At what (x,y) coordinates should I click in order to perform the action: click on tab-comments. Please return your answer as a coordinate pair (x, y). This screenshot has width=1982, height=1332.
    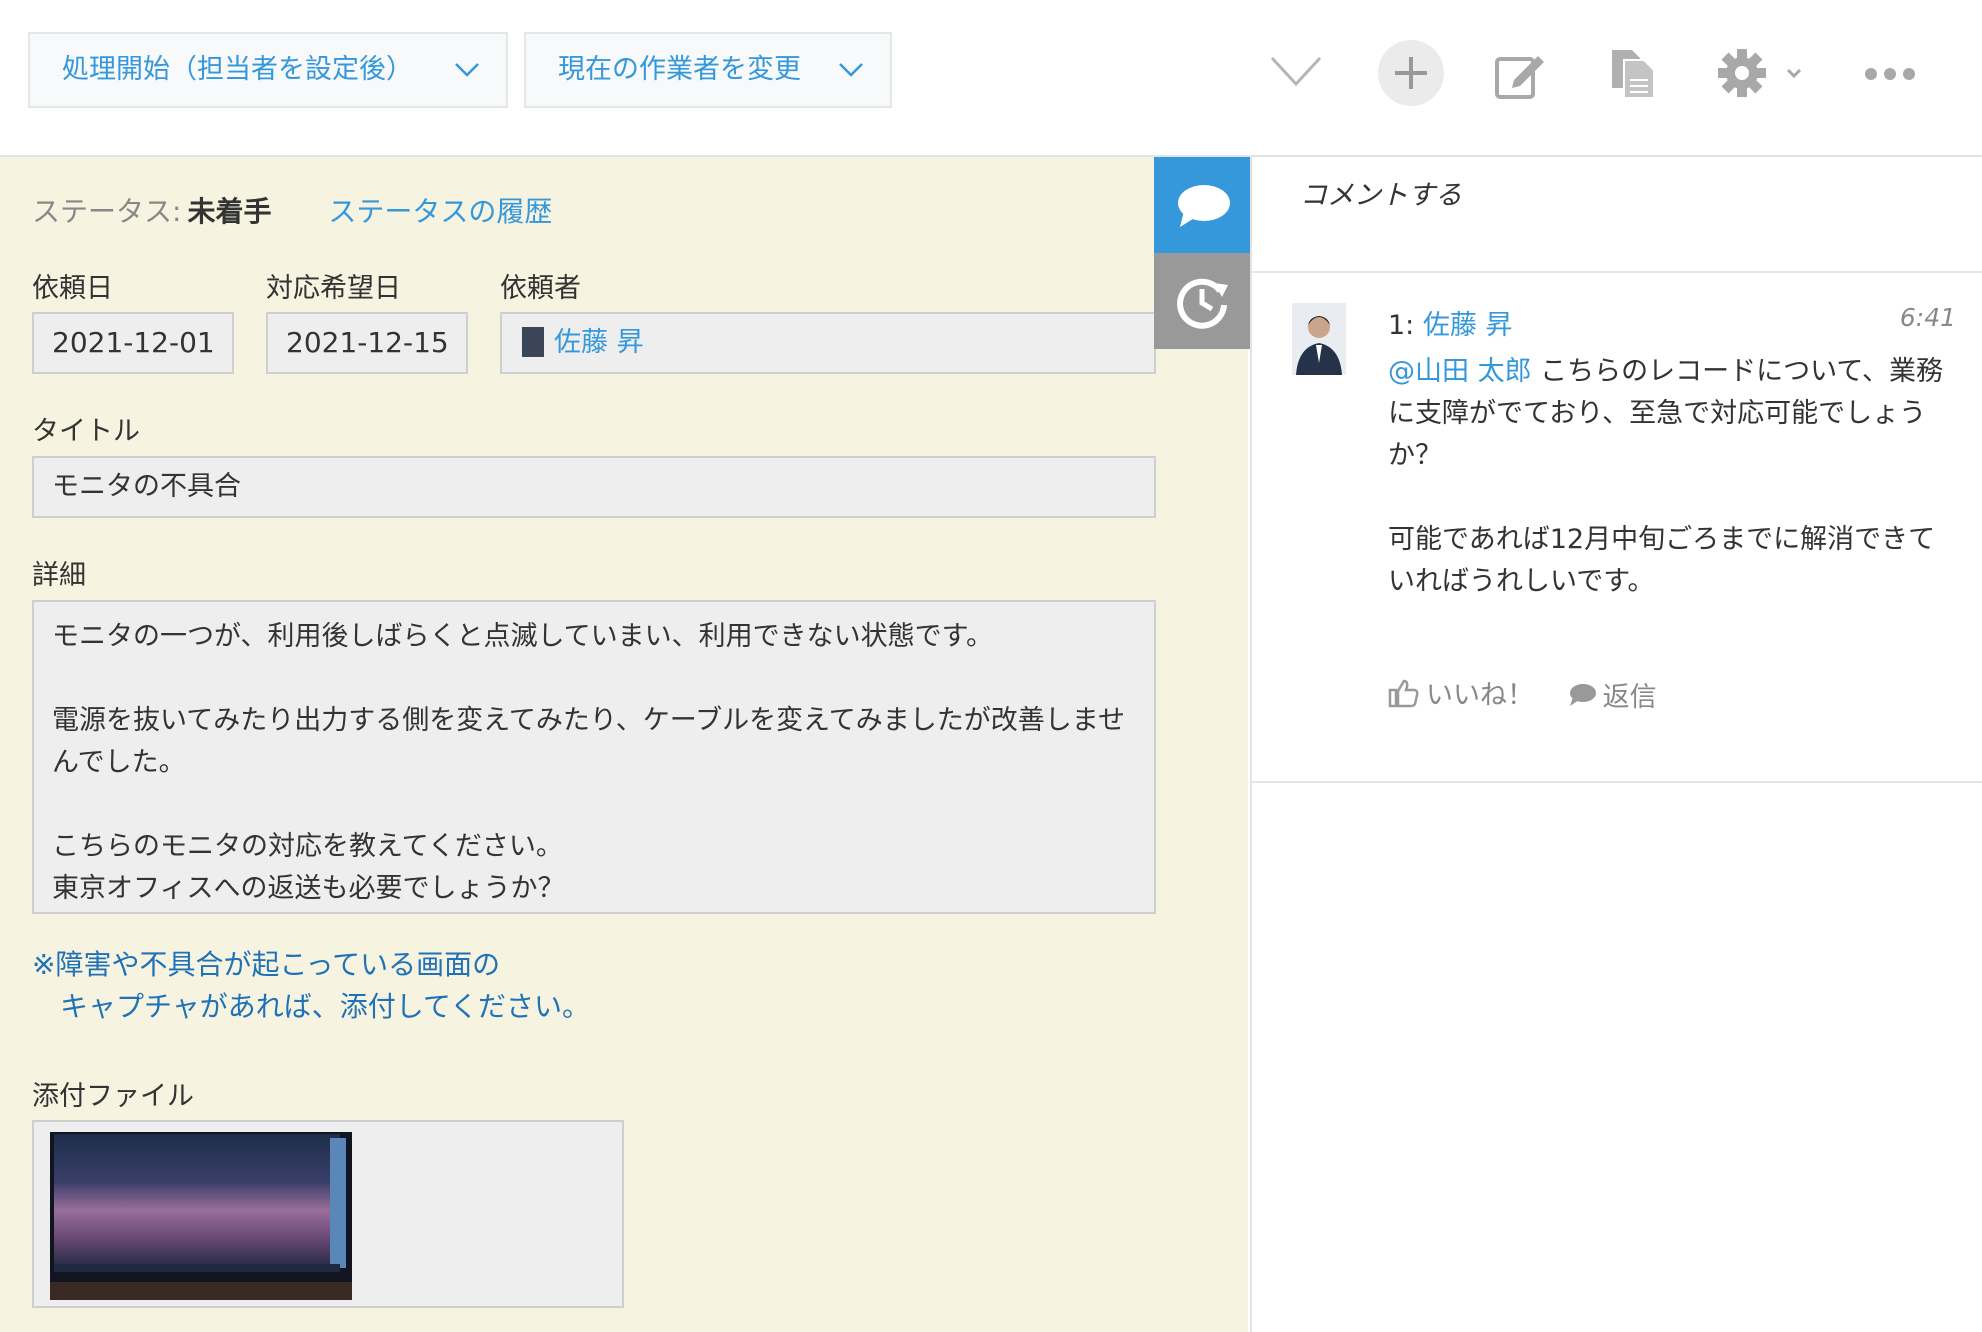
    Looking at the image, I should click on (1202, 205).